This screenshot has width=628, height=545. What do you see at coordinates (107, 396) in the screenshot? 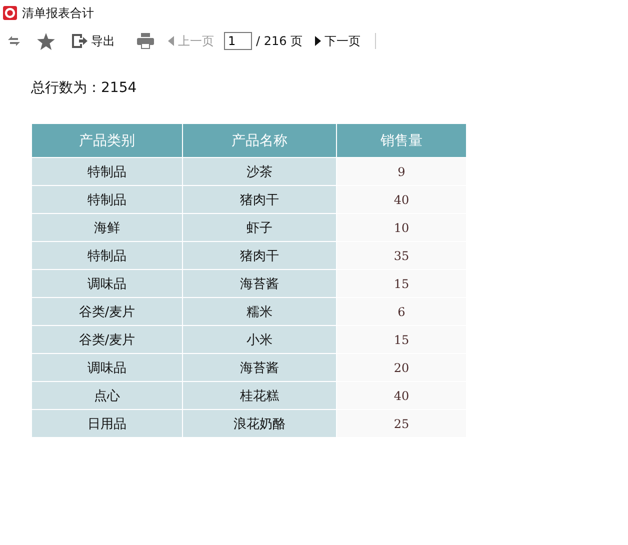
I see `table-cell: 点心` at bounding box center [107, 396].